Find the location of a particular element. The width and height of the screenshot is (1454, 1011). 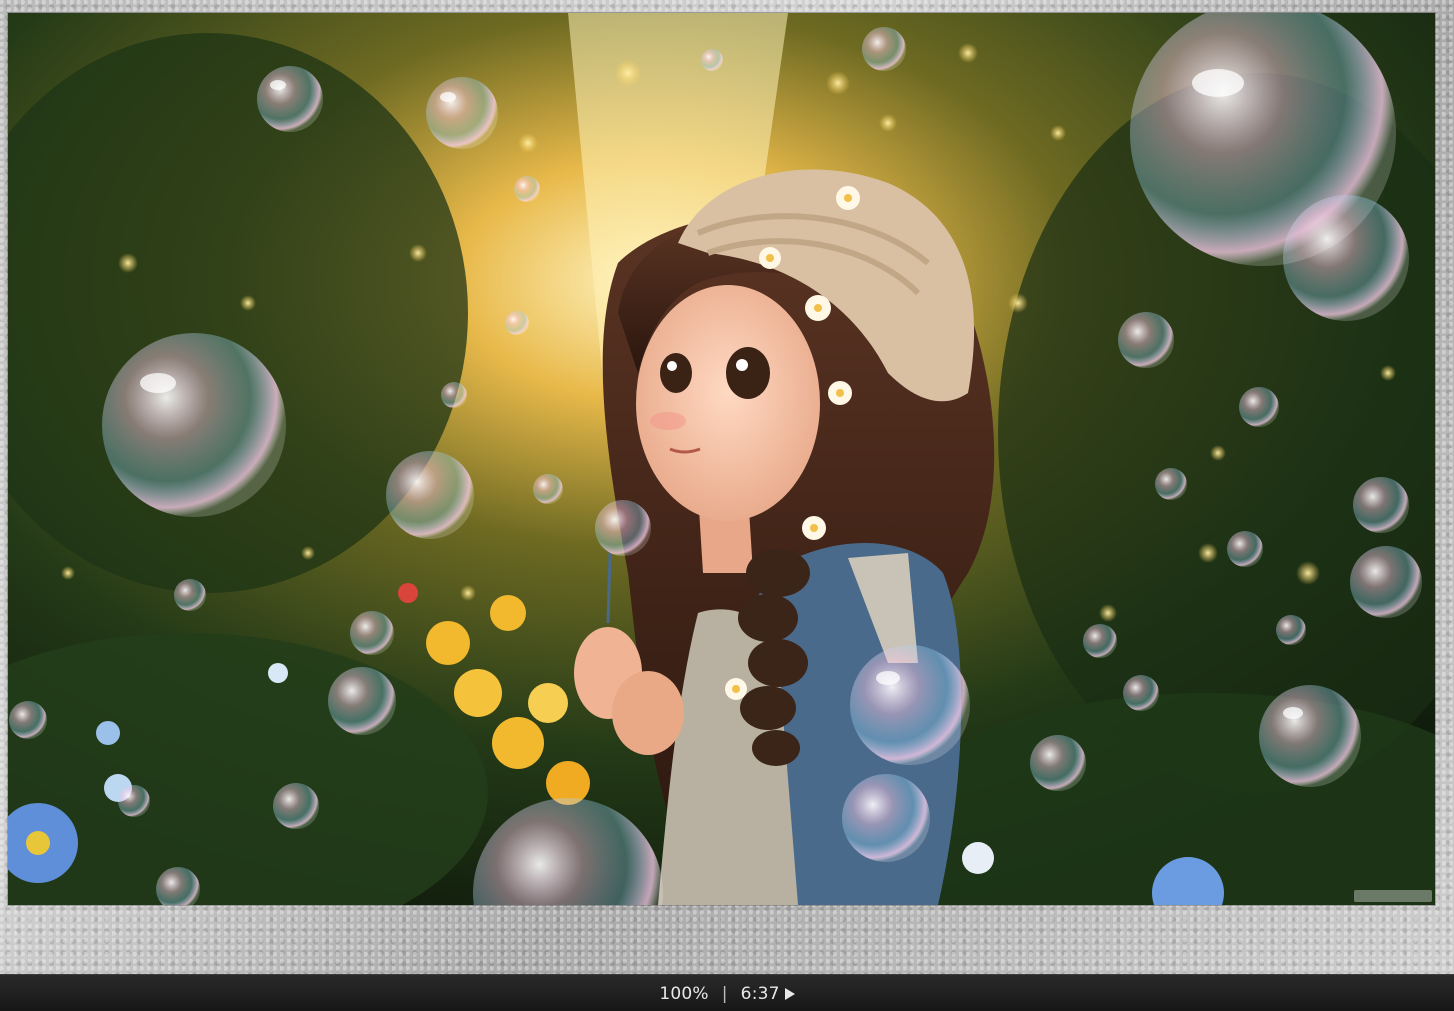

play-icon is located at coordinates (789, 993).